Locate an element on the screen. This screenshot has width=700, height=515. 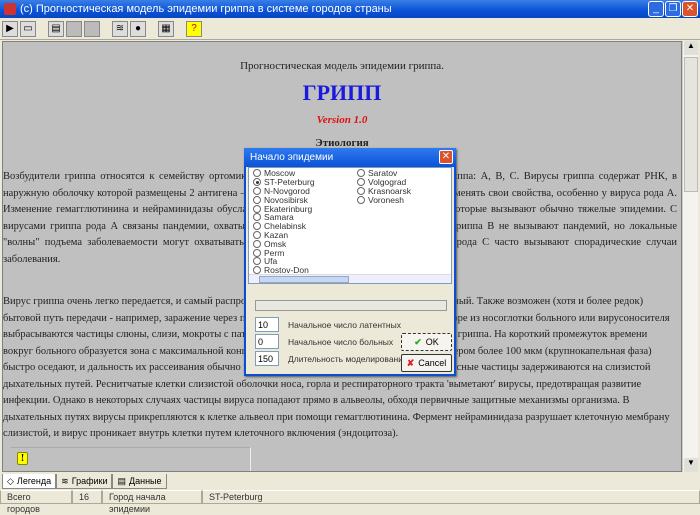
dialog-title: Начало эпидемии is located at coordinates (292, 157).